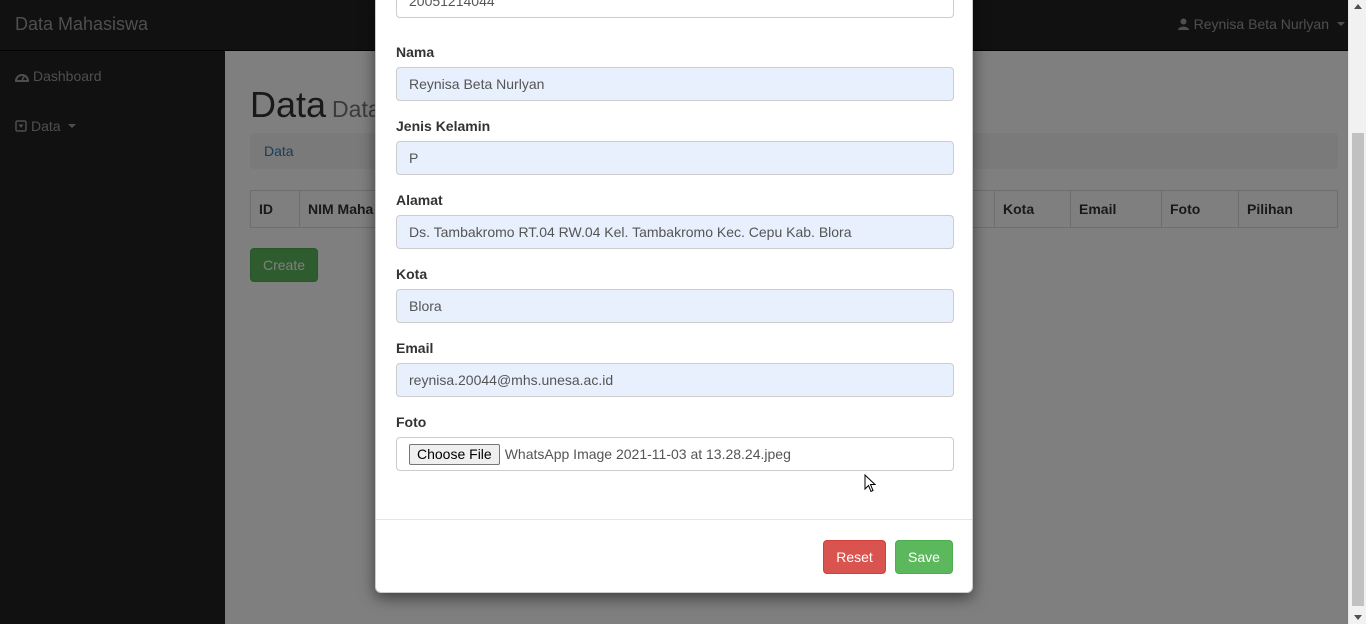  What do you see at coordinates (415, 52) in the screenshot?
I see `nama-label: Nama` at bounding box center [415, 52].